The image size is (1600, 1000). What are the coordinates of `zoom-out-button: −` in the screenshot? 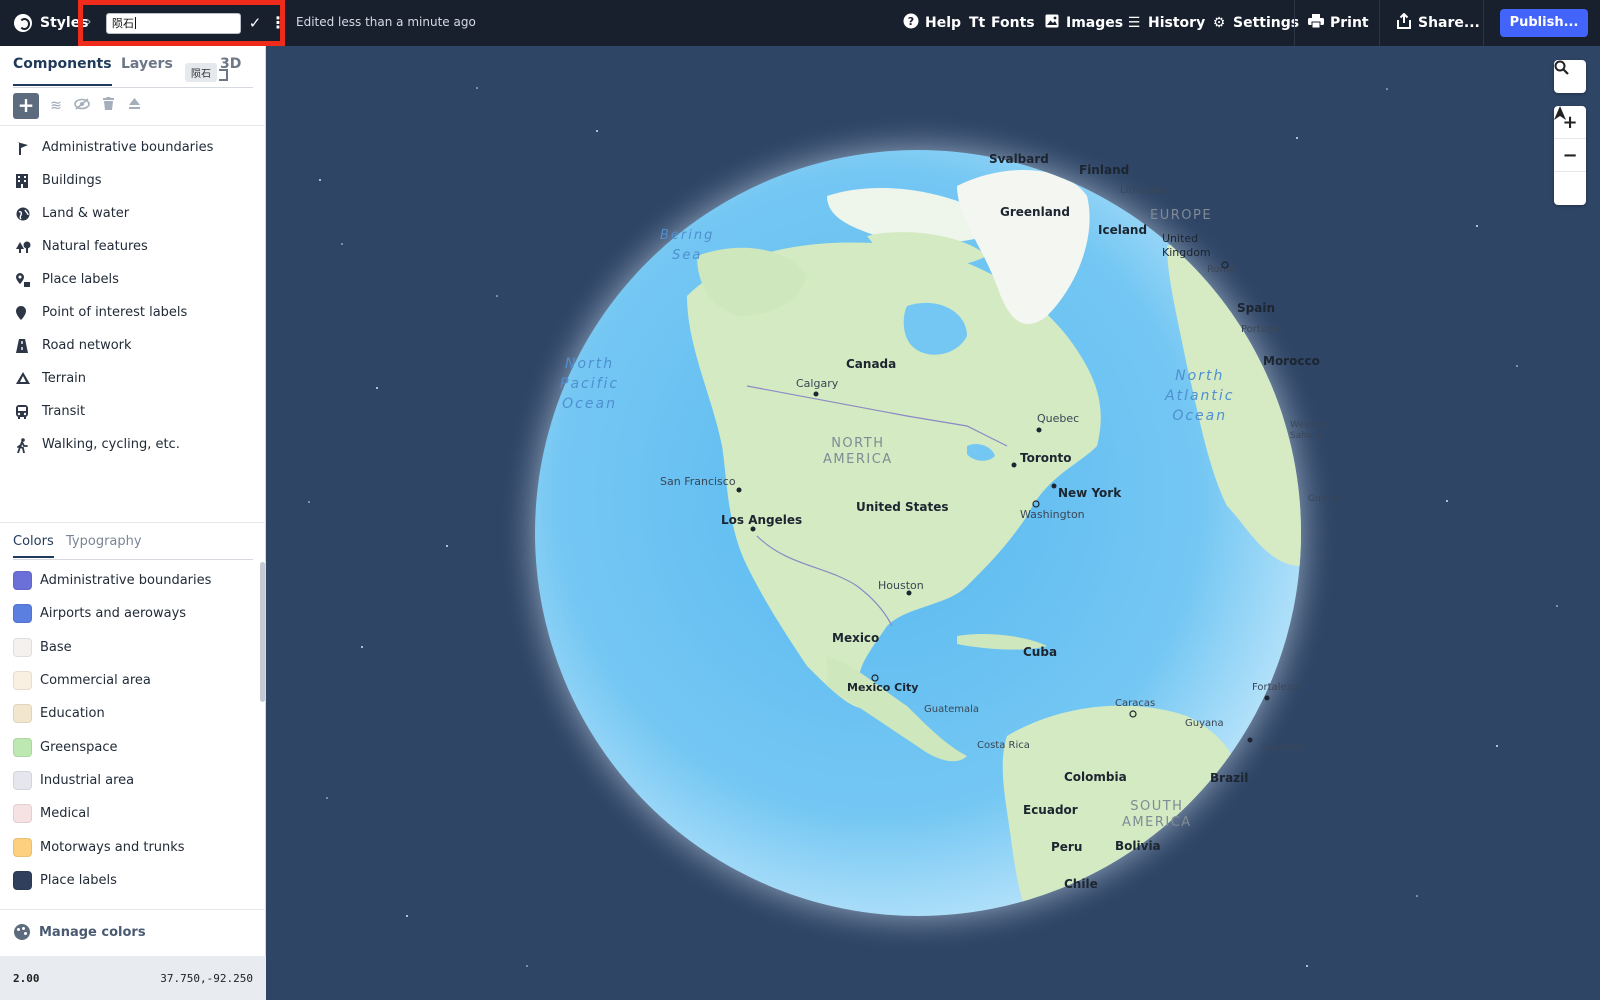 It's located at (1570, 155).